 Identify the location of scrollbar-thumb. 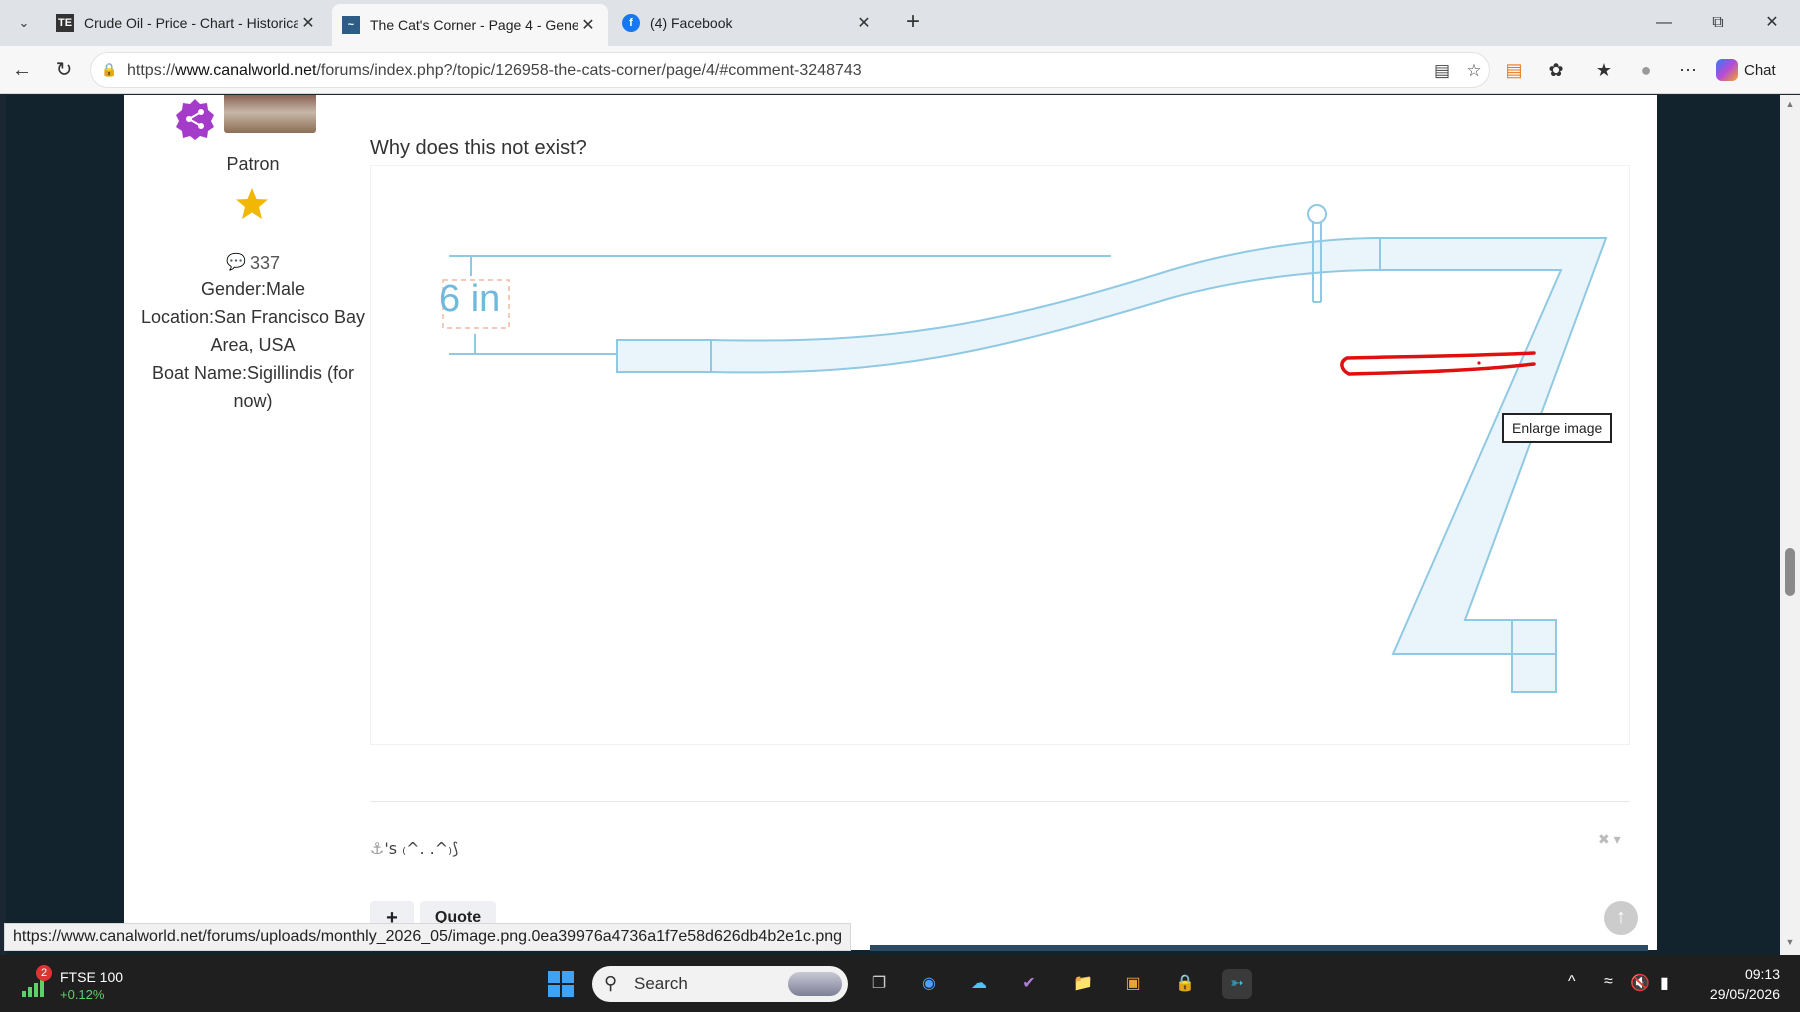
(1790, 572).